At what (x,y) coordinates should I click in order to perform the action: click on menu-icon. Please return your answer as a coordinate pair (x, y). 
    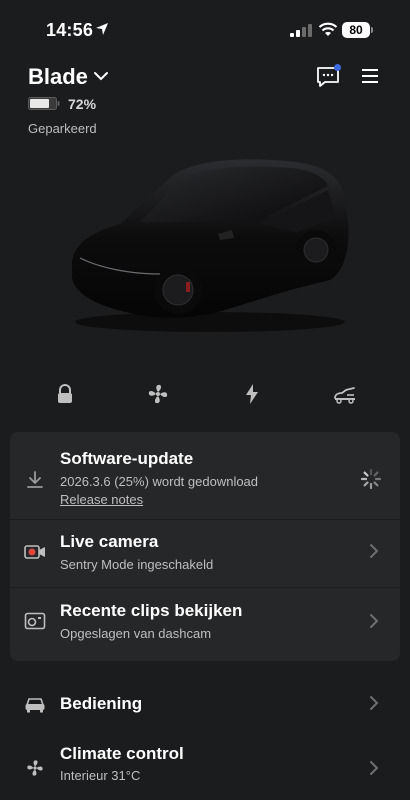
    Looking at the image, I should click on (370, 76).